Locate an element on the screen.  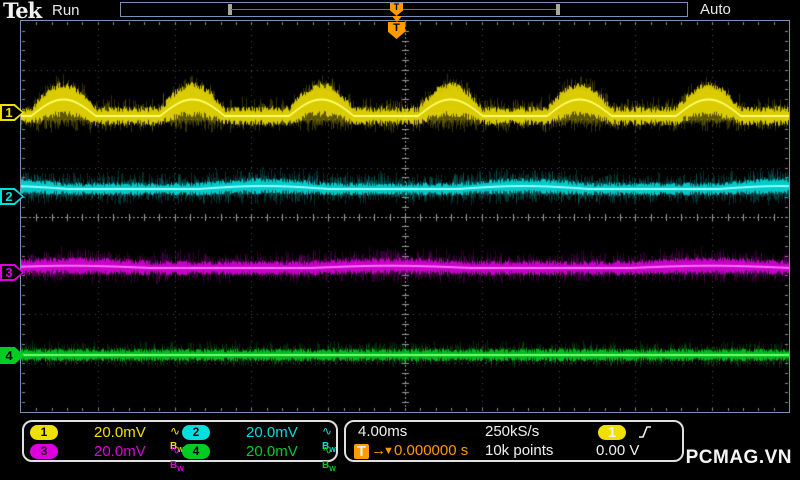
rising-edge-icon is located at coordinates (645, 432).